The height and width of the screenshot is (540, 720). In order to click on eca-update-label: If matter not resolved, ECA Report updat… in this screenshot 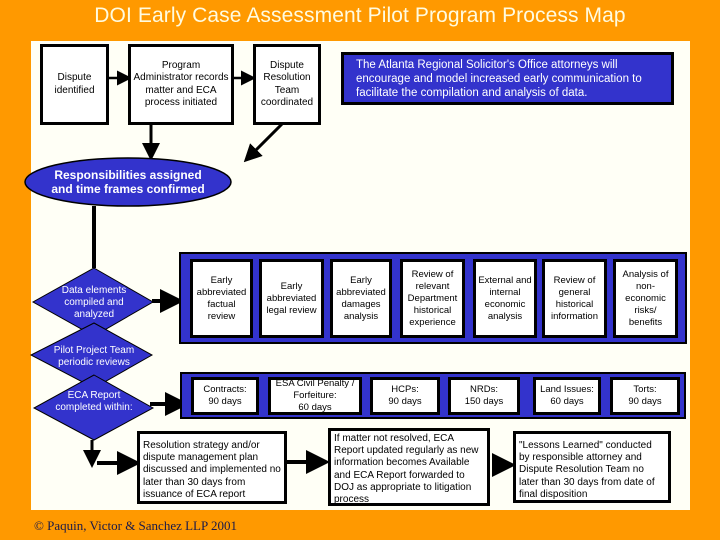, I will do `click(406, 469)`.